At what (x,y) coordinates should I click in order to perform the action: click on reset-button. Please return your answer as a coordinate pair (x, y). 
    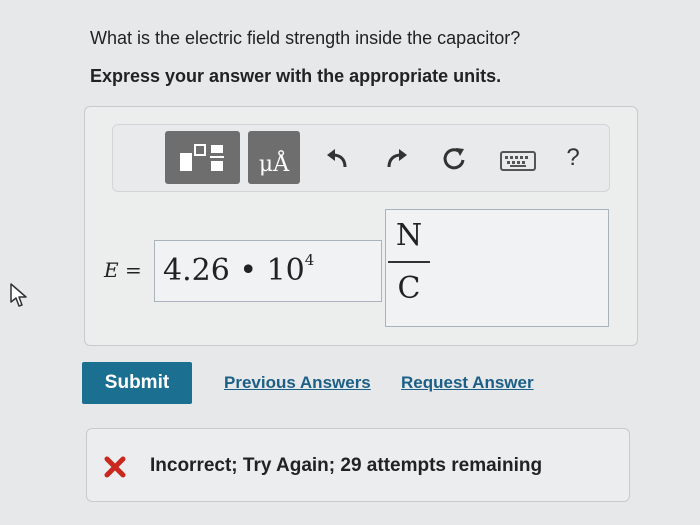
    Looking at the image, I should click on (454, 159).